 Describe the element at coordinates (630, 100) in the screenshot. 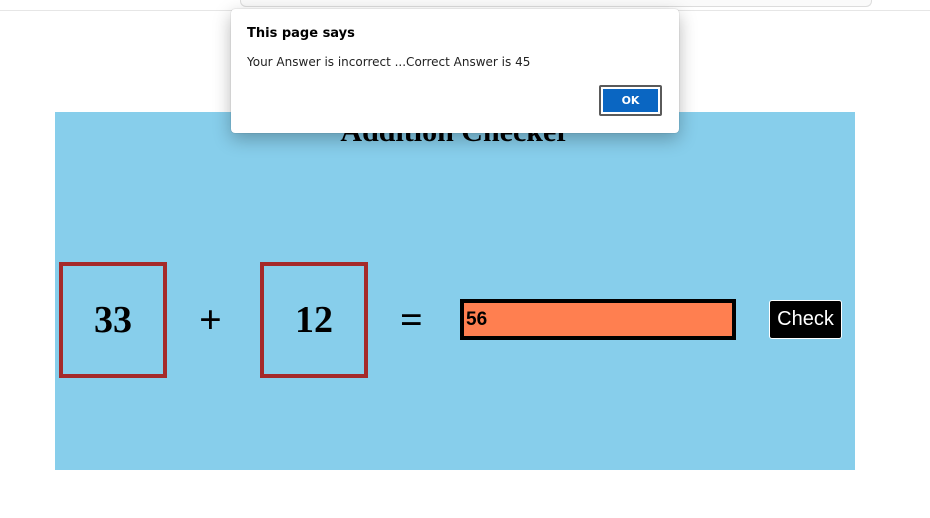

I see `ok-button: OK` at that location.